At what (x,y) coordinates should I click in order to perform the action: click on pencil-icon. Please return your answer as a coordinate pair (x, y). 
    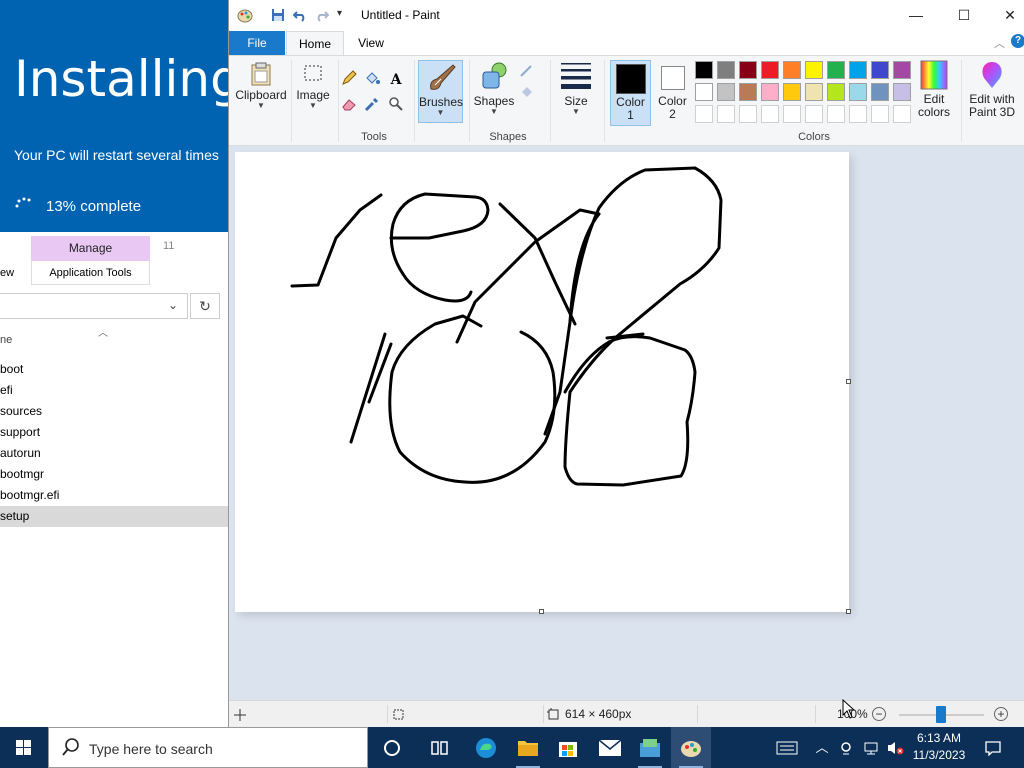
    Looking at the image, I should click on (349, 80).